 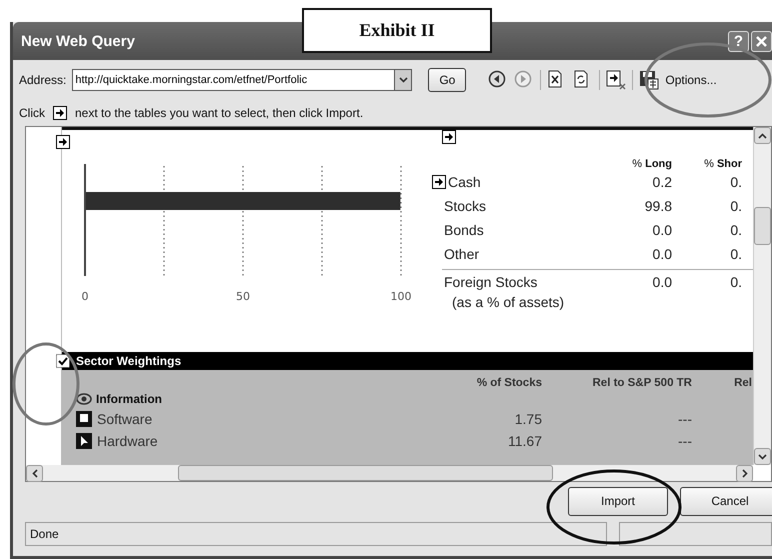 What do you see at coordinates (524, 441) in the screenshot?
I see `table-cell-text: 11.67` at bounding box center [524, 441].